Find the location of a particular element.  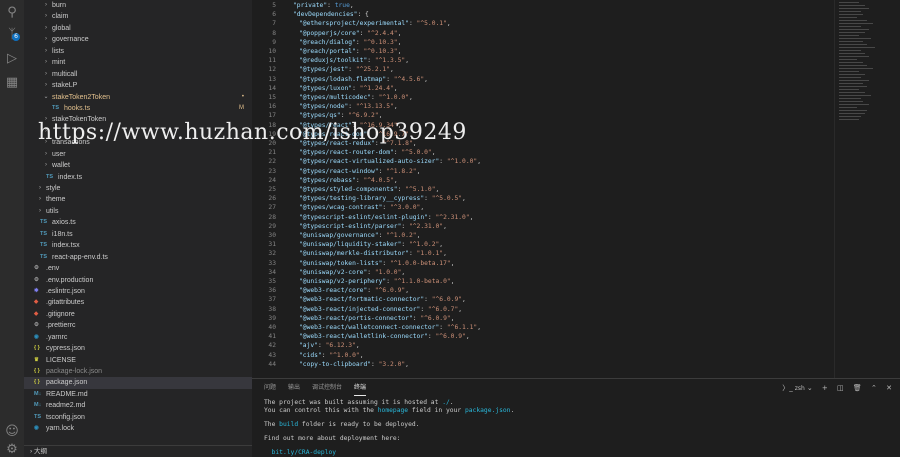

tree-file: TS i18n.ts is located at coordinates (138, 234).